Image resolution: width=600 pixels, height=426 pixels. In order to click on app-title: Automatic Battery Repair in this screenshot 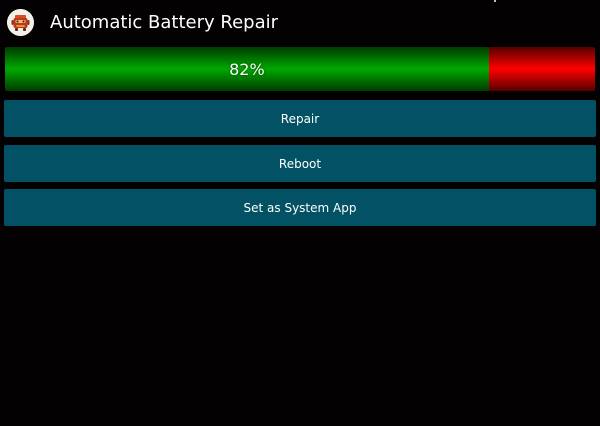, I will do `click(164, 22)`.